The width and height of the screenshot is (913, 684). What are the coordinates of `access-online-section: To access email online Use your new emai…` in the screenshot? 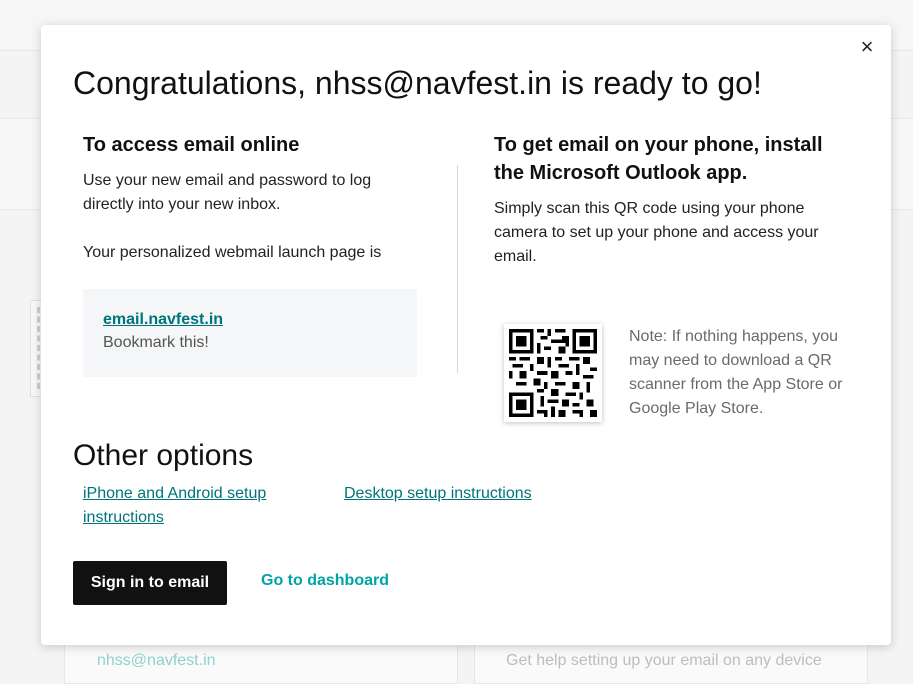 It's located at (253, 254).